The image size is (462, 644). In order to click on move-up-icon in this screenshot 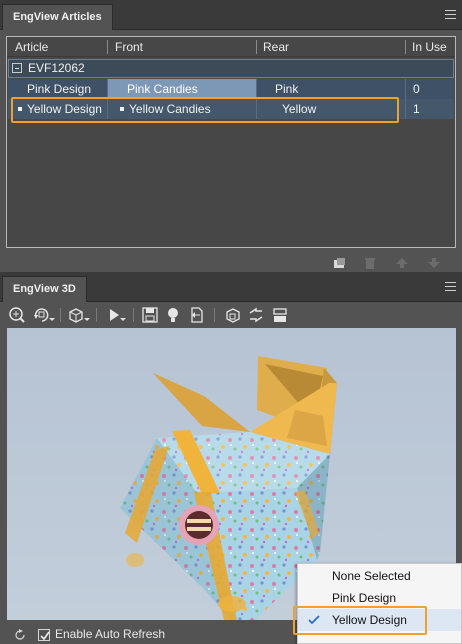, I will do `click(402, 263)`.